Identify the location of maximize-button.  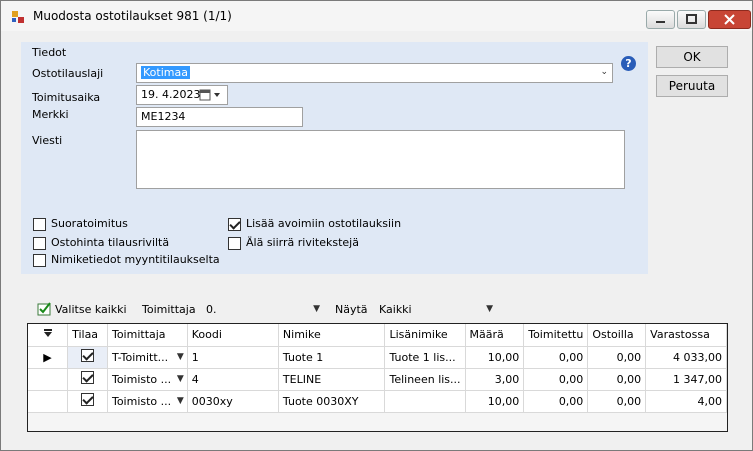
(691, 19).